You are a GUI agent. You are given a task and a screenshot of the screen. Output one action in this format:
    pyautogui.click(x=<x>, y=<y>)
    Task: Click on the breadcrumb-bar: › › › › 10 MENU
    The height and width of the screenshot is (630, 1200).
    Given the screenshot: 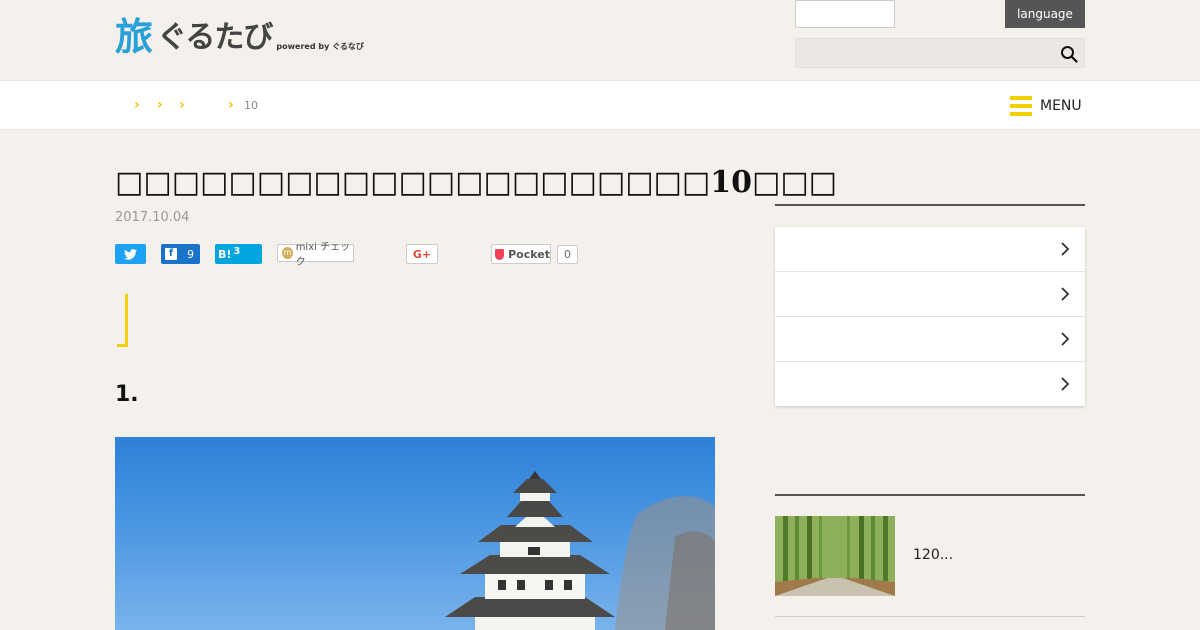 What is the action you would take?
    pyautogui.click(x=600, y=105)
    